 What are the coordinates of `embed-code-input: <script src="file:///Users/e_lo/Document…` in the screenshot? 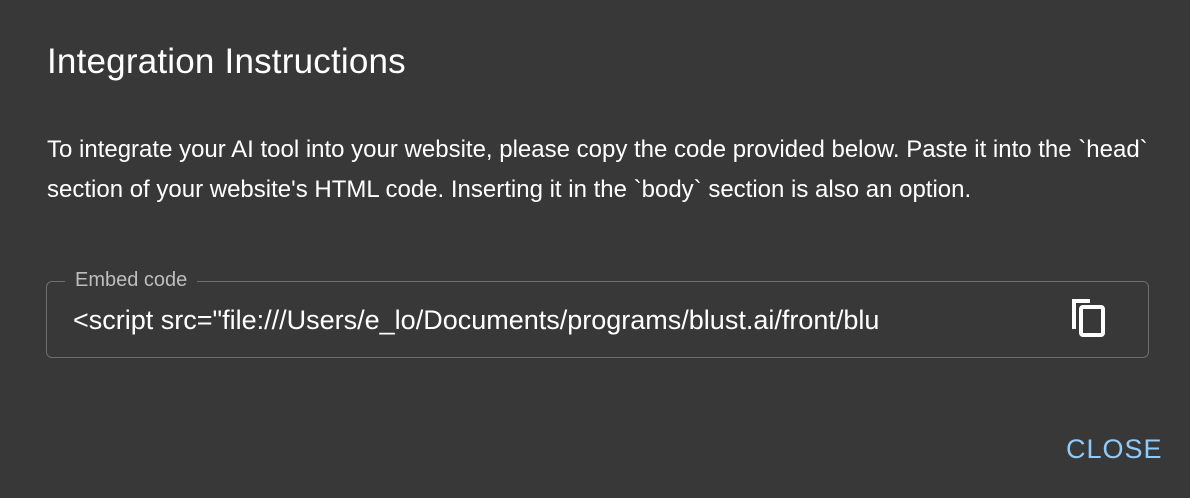 It's located at (556, 320).